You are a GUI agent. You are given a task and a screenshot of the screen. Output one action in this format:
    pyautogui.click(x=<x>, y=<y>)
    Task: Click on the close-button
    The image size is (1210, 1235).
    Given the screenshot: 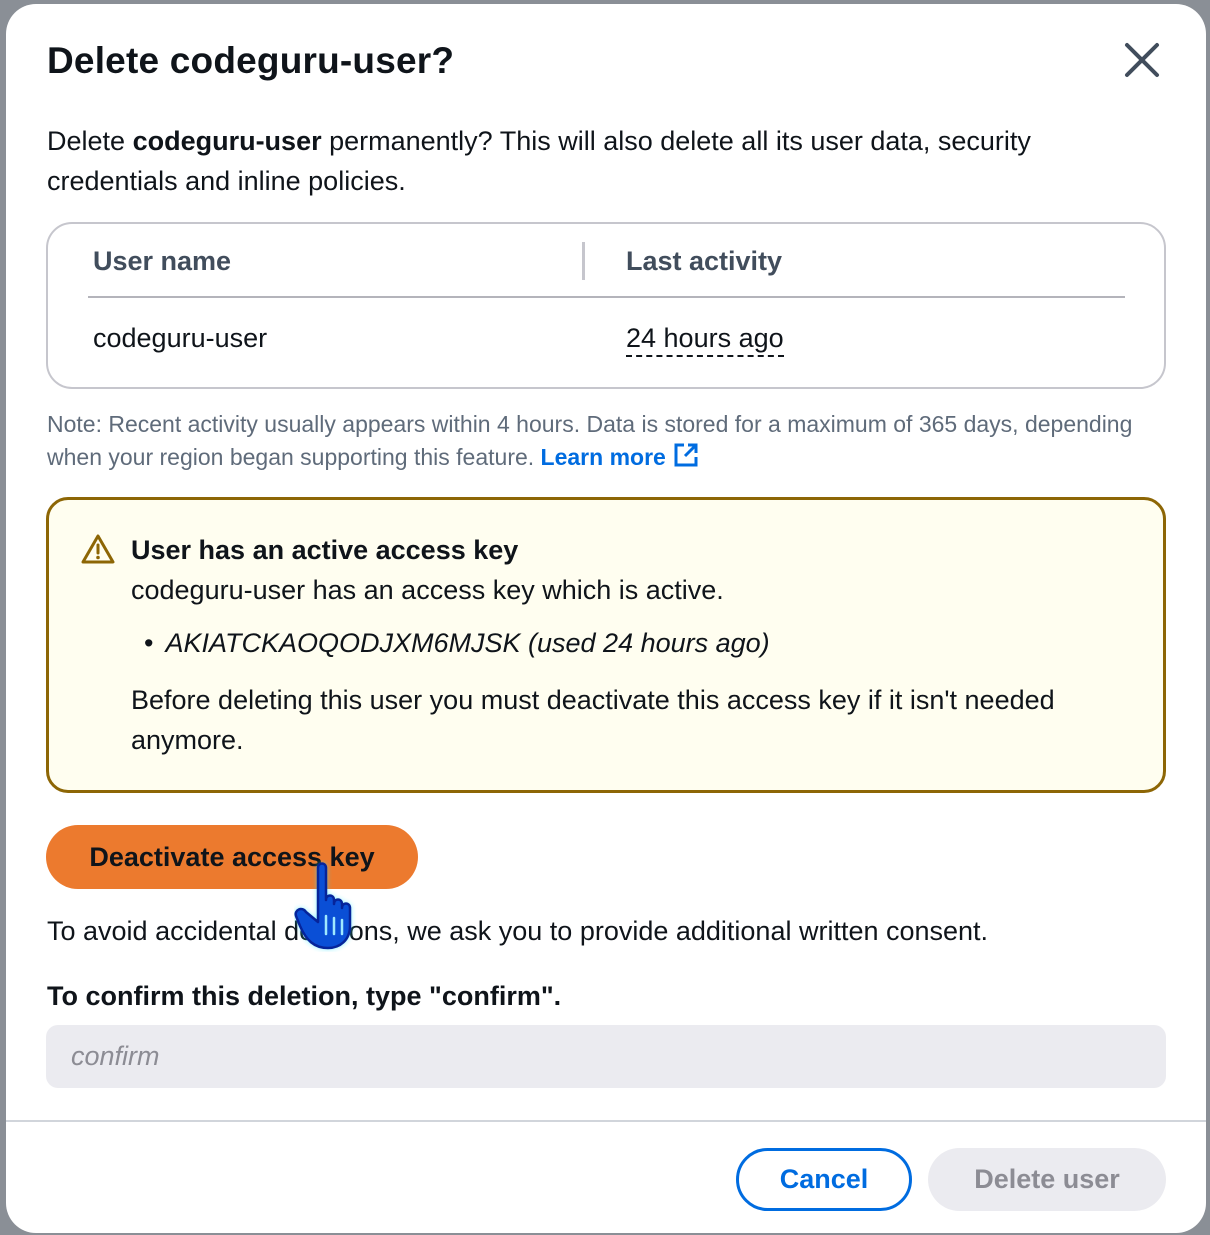 What is the action you would take?
    pyautogui.click(x=1142, y=60)
    